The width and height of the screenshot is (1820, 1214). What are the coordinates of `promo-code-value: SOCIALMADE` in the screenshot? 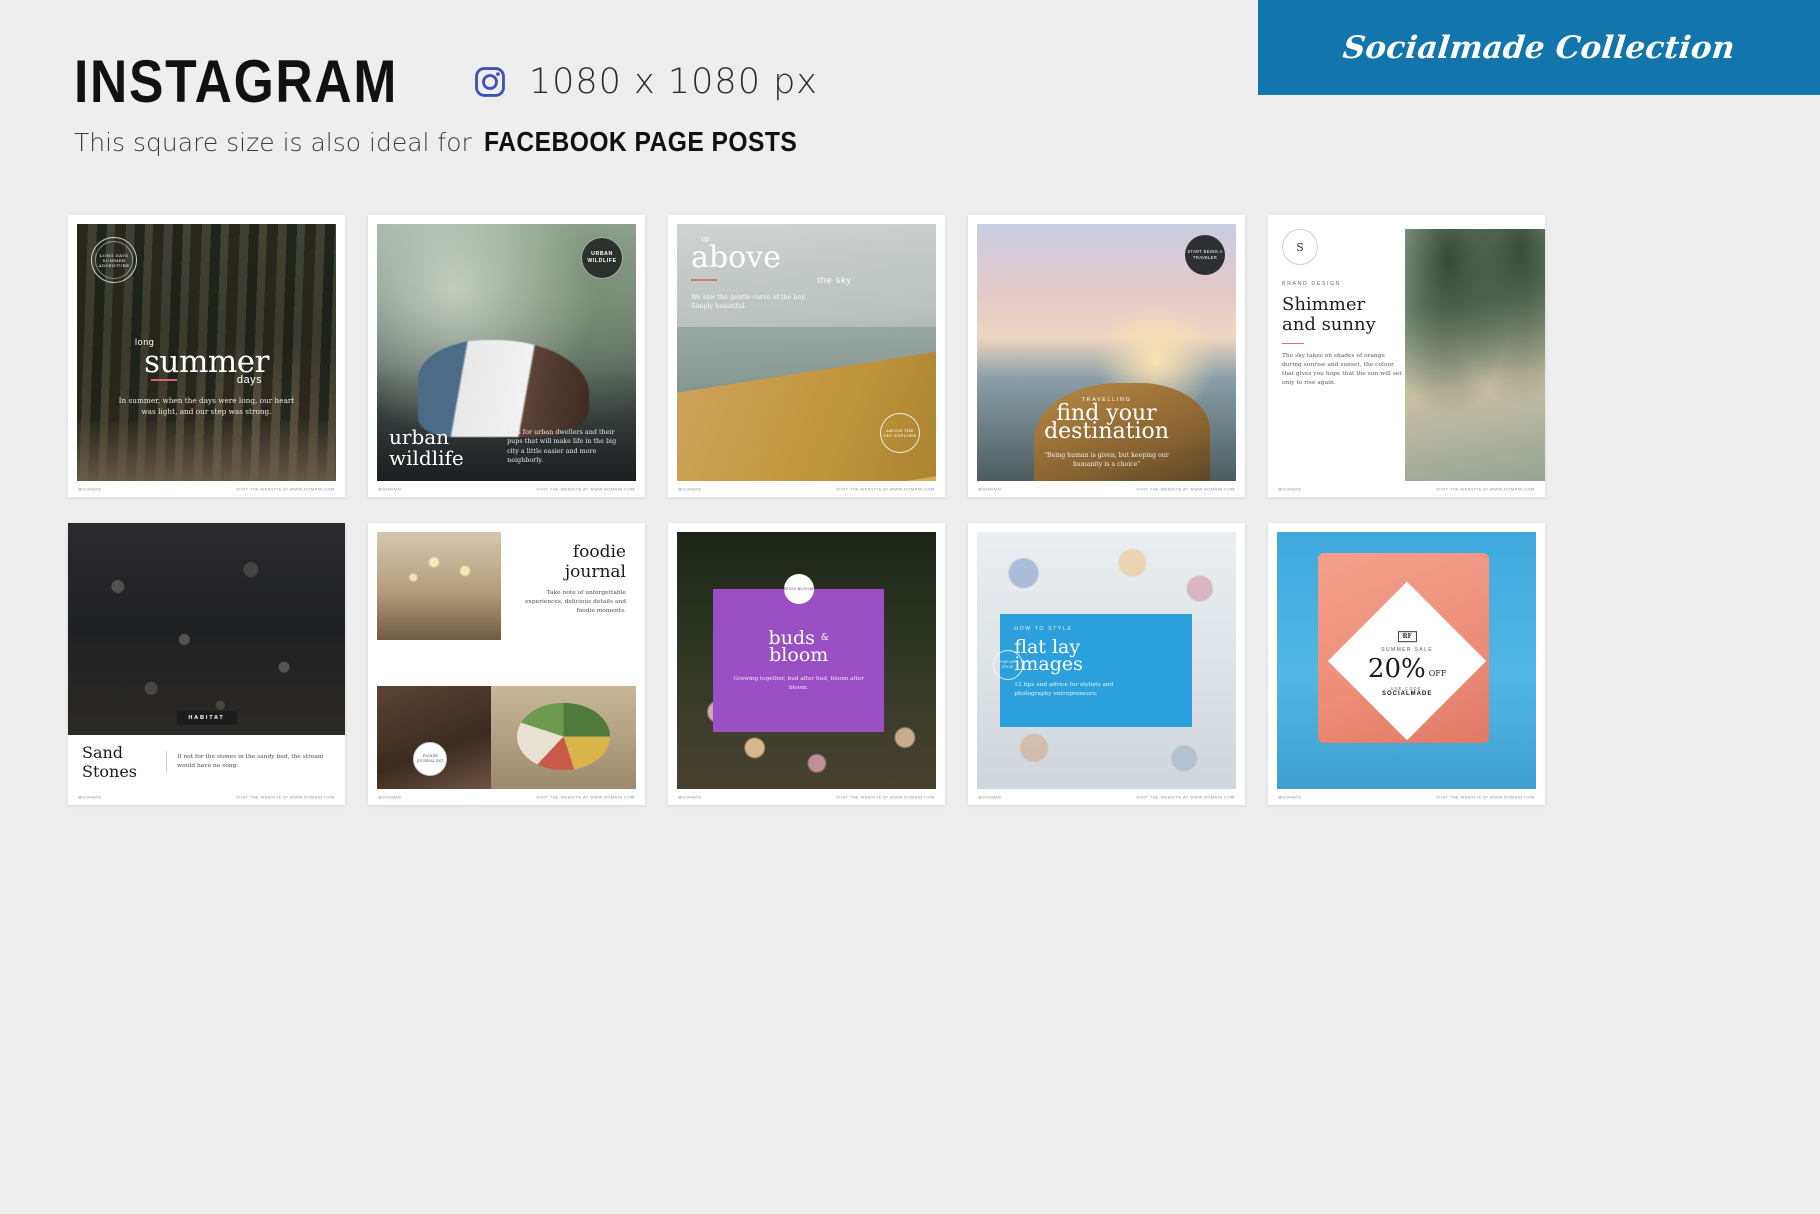 It's located at (1406, 693).